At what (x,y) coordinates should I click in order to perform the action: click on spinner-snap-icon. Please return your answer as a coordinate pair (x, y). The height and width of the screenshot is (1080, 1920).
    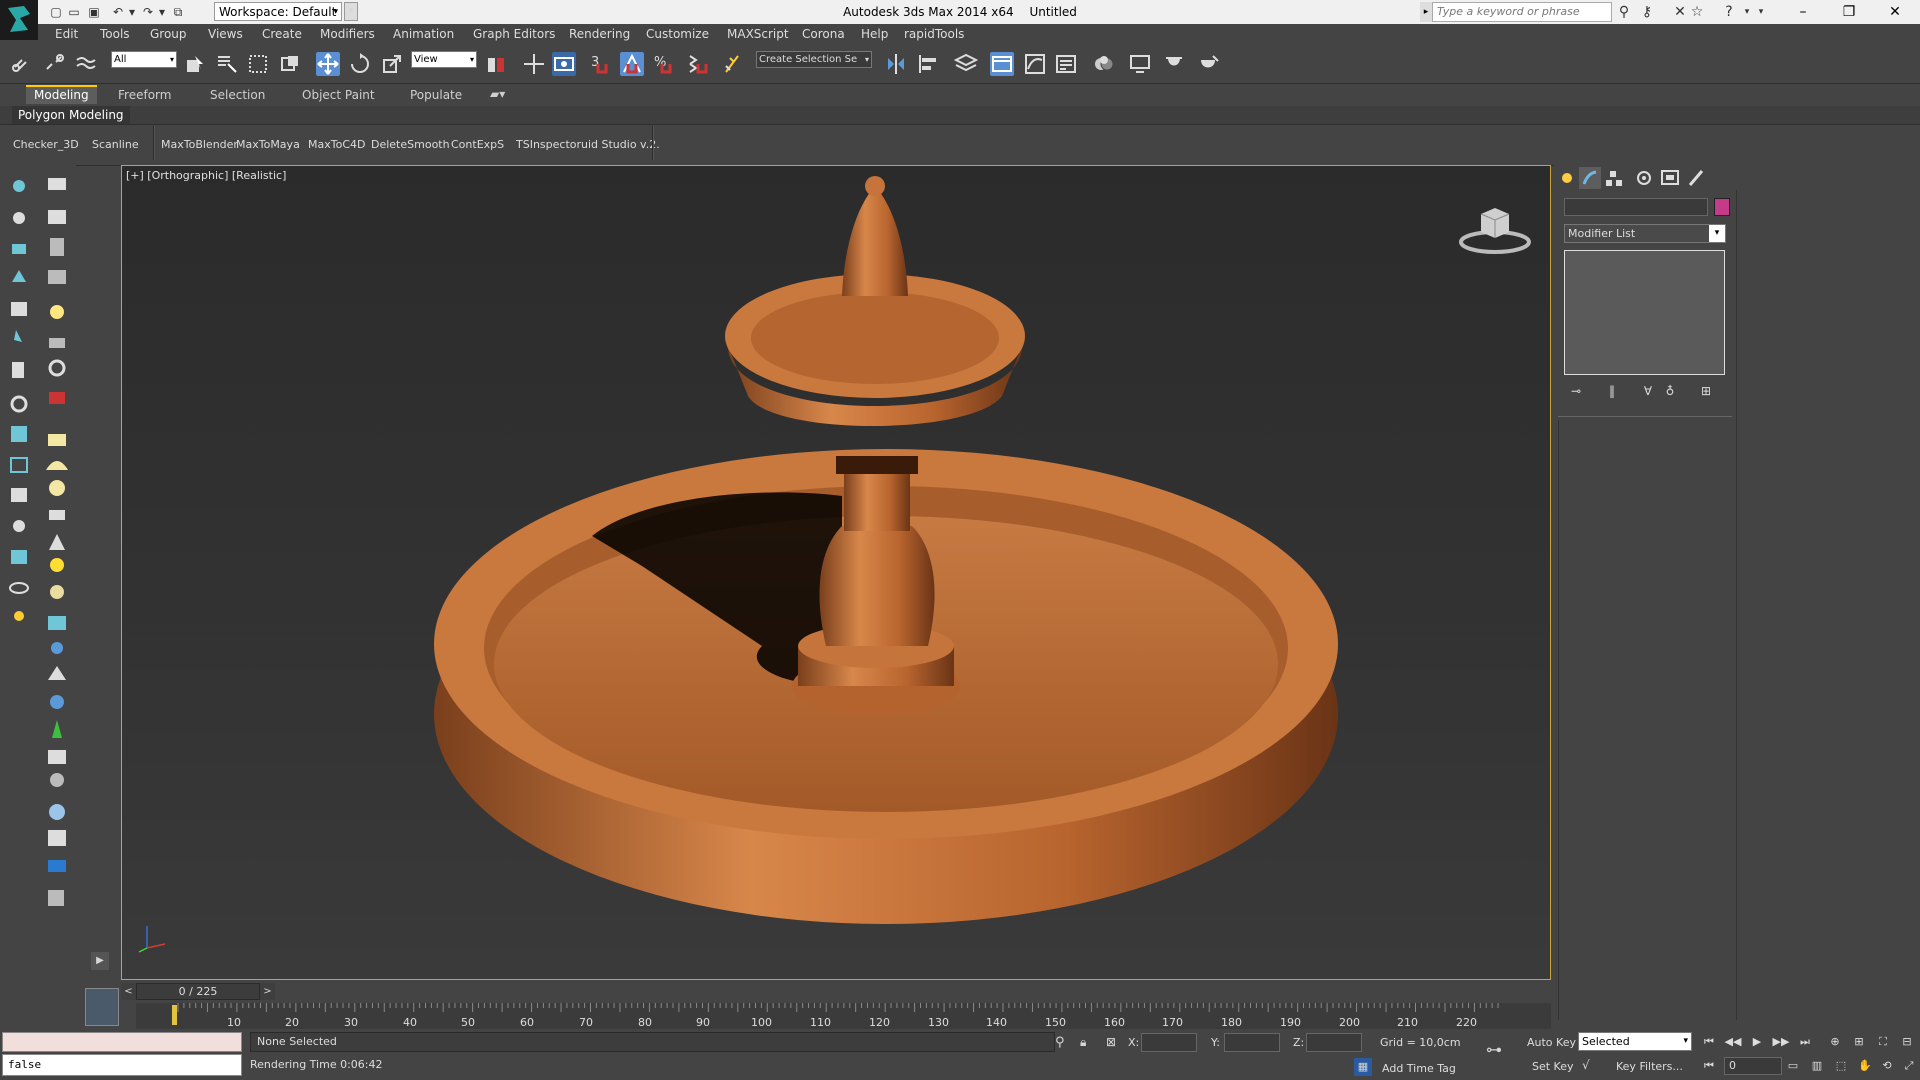
    Looking at the image, I should click on (696, 64).